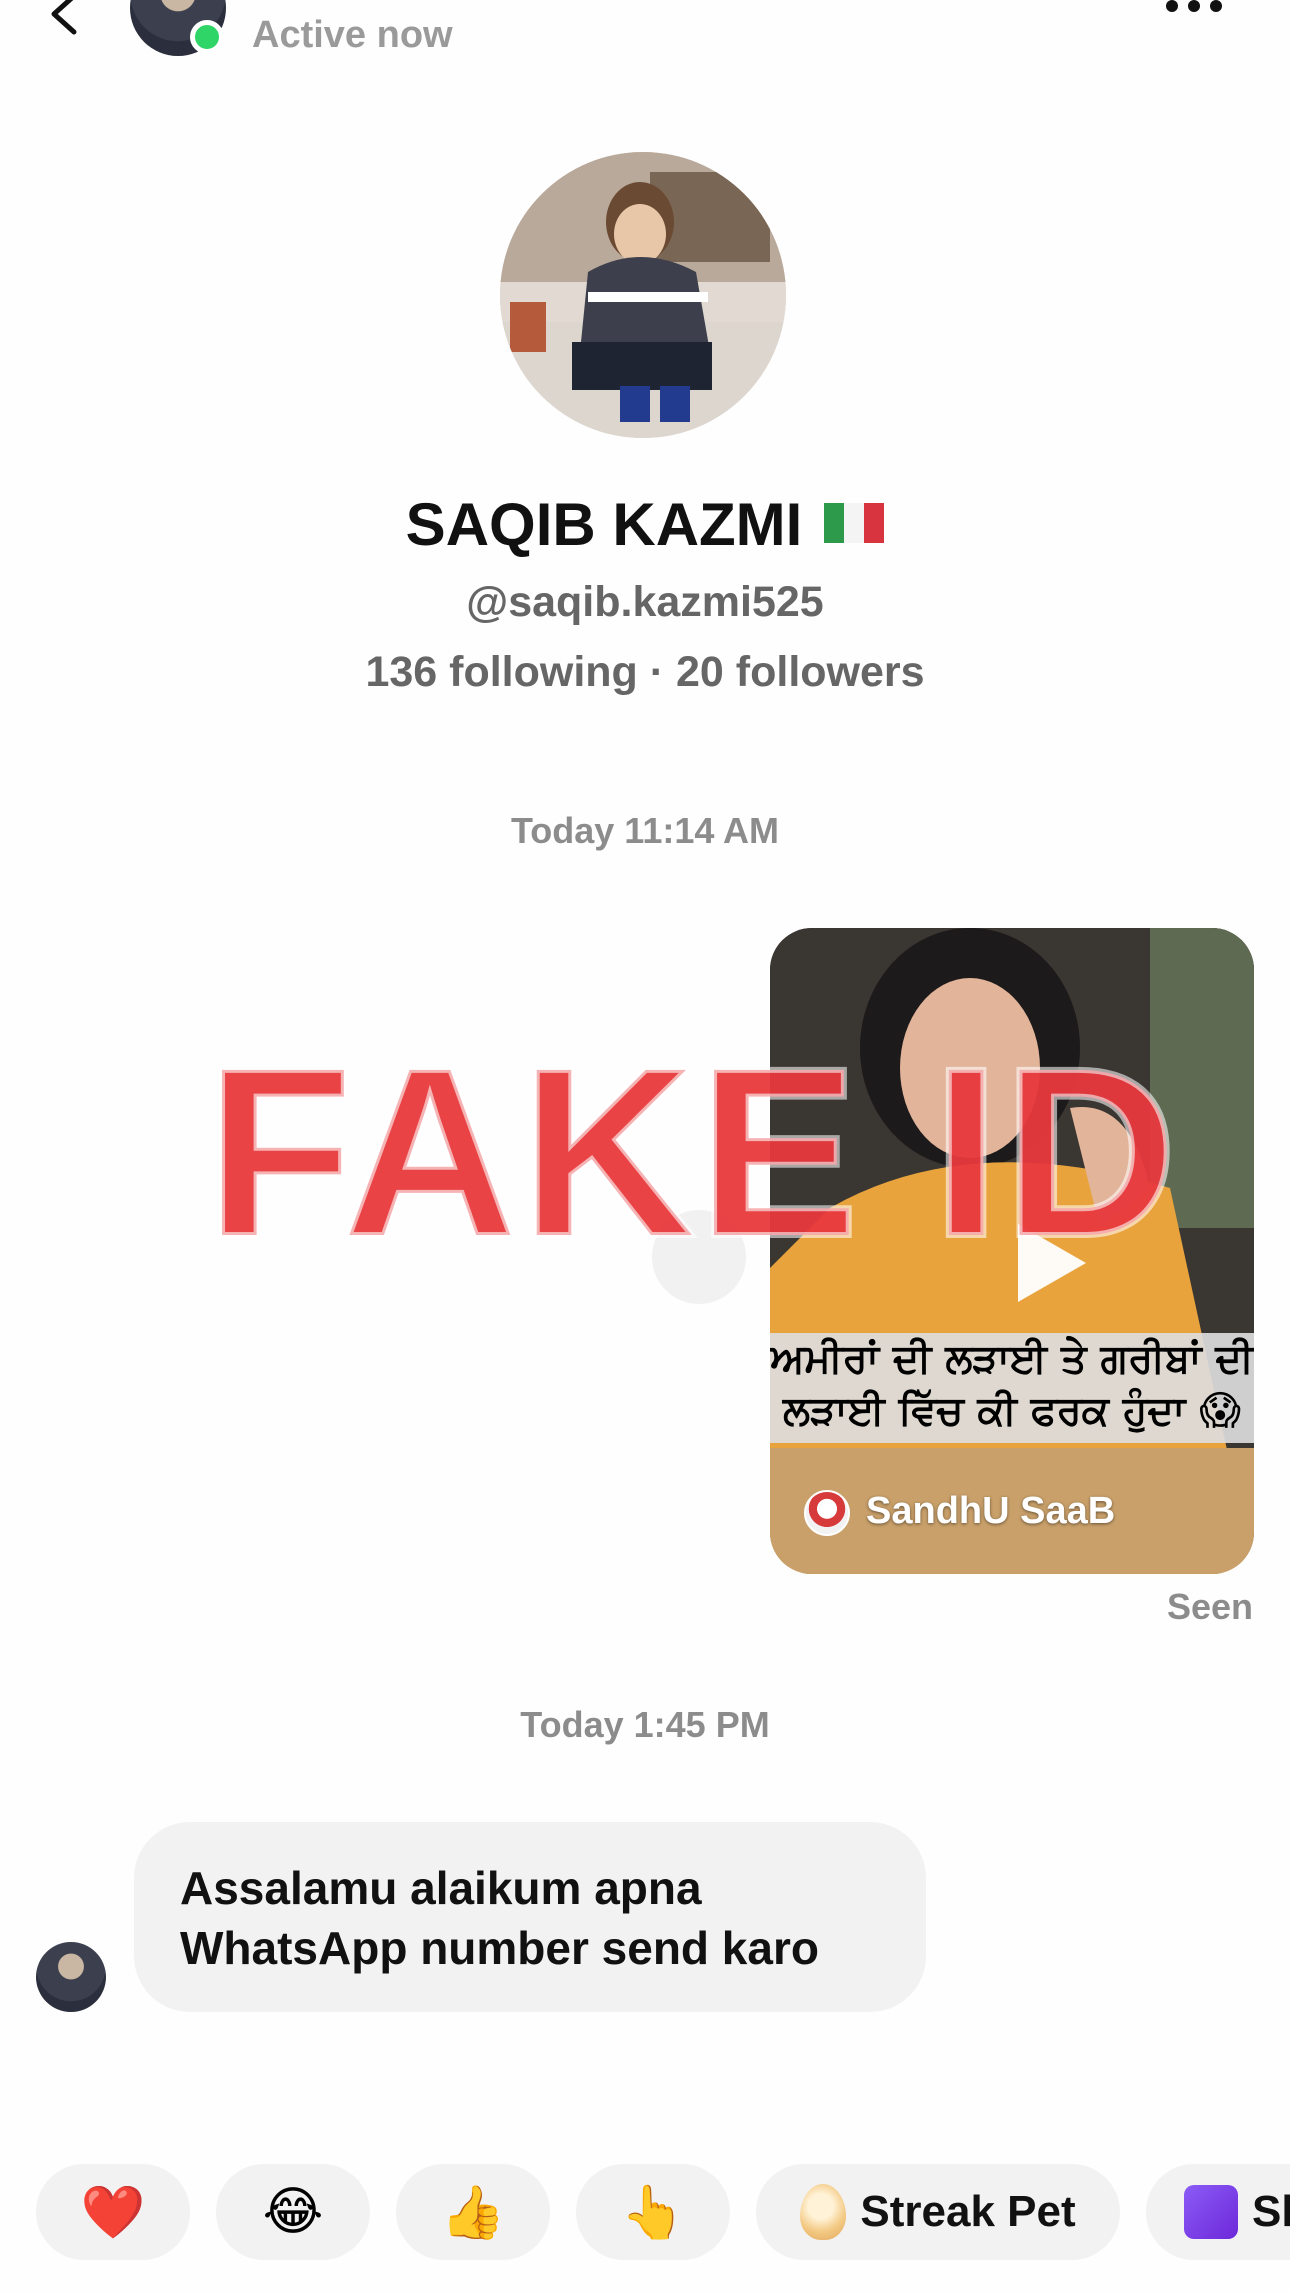  Describe the element at coordinates (827, 1513) in the screenshot. I see `video-author-avatar` at that location.